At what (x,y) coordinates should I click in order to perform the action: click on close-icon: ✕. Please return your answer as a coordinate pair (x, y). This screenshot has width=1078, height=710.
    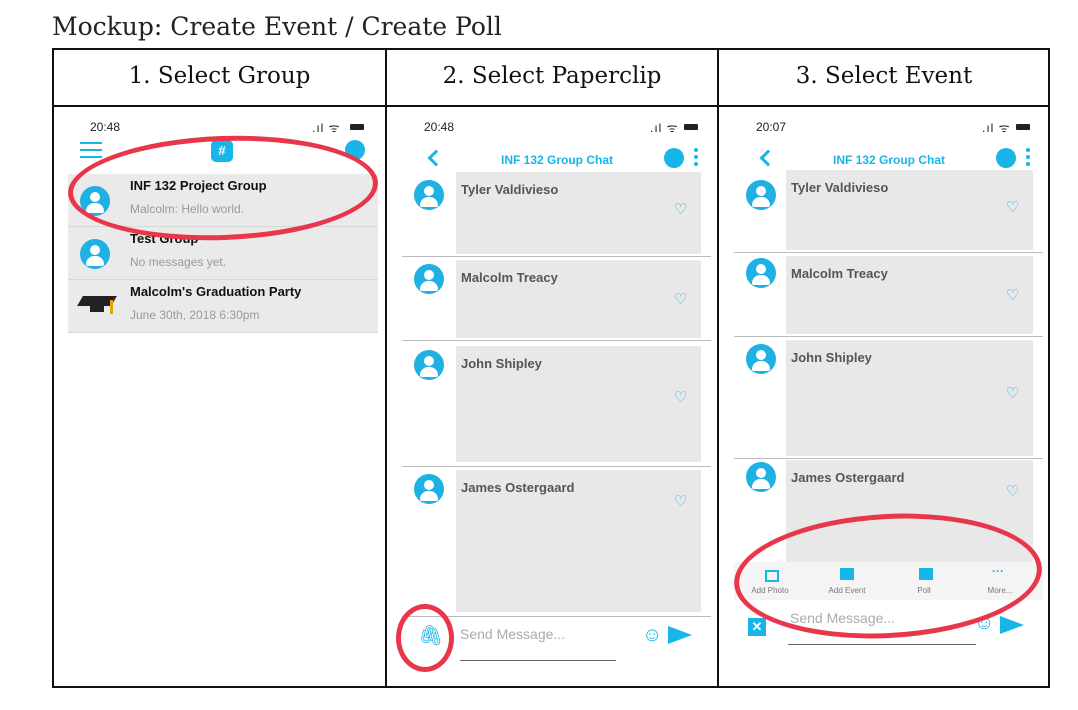
    Looking at the image, I should click on (757, 627).